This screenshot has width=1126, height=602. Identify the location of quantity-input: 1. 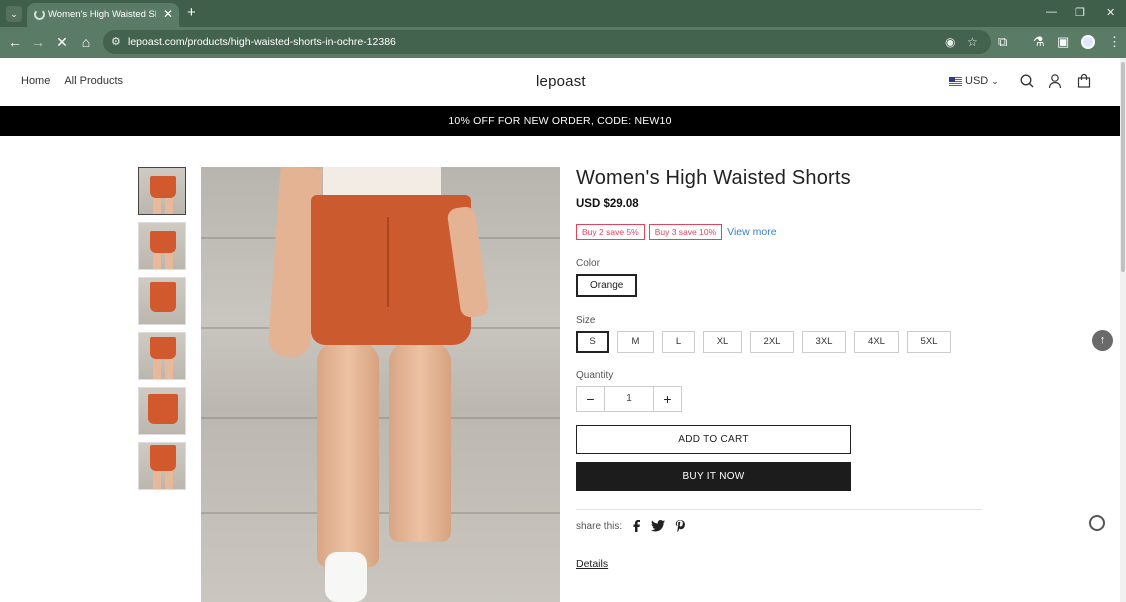
(629, 399).